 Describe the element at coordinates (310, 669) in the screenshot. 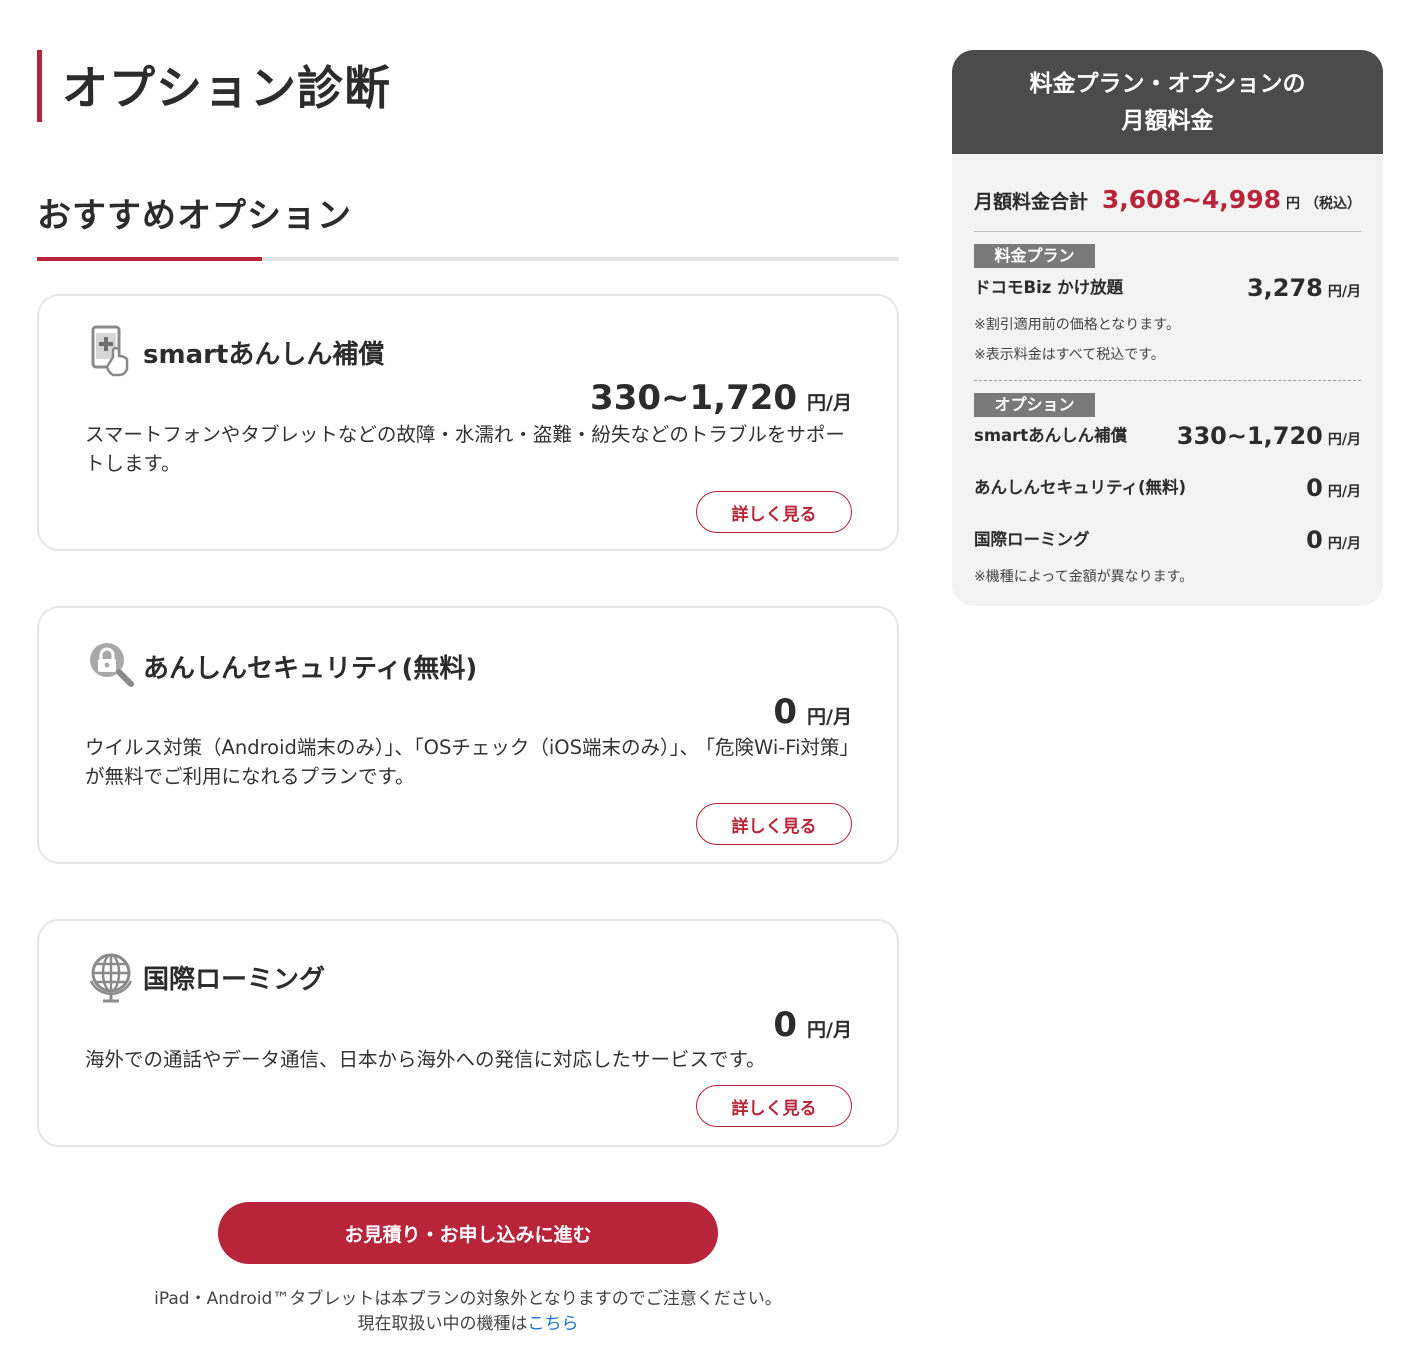

I see `option-title: あんしんセキュリティ(無料)` at that location.